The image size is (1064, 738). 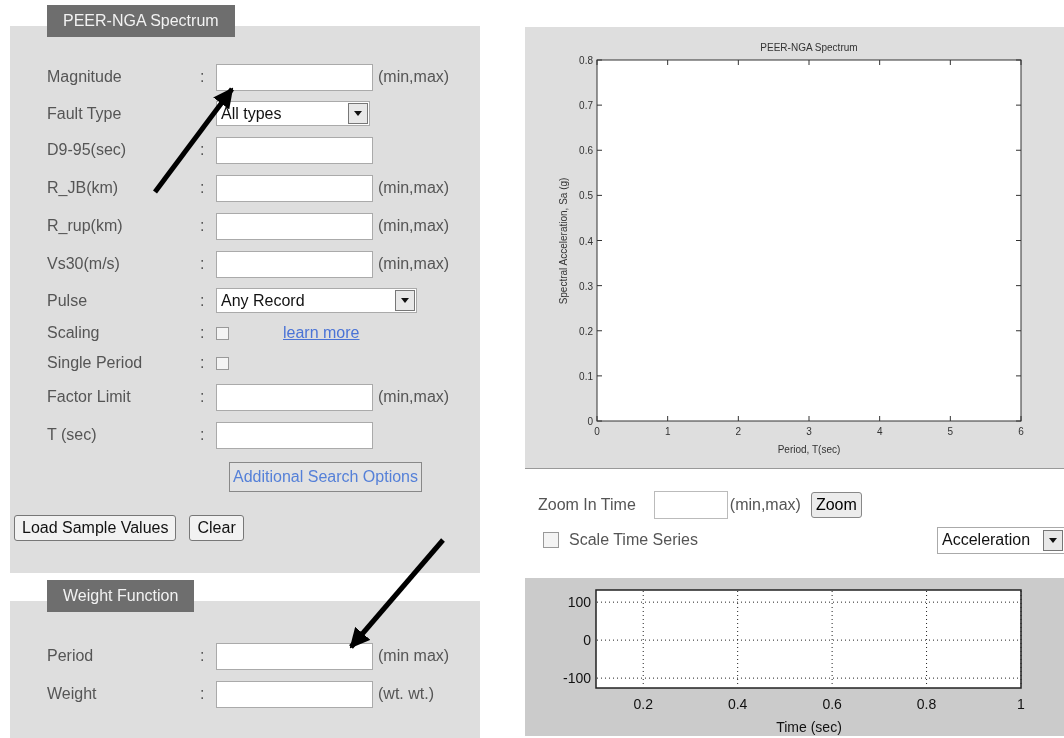 I want to click on field-label: Vs30(m/s), so click(x=84, y=264).